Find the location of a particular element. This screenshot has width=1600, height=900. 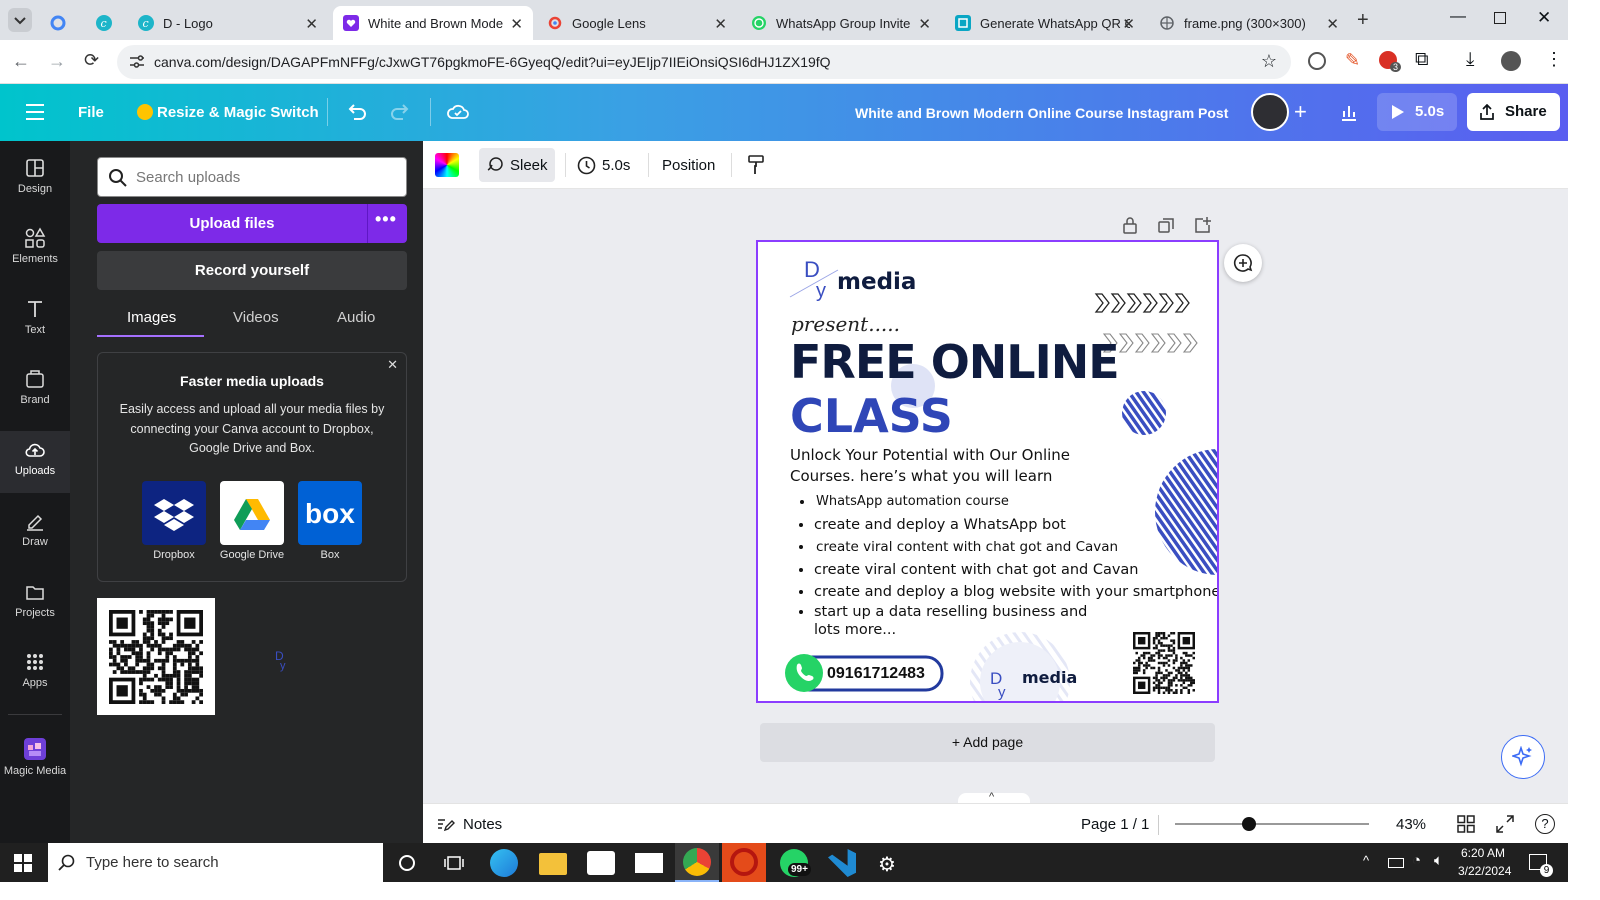

magic-assistant-button is located at coordinates (1523, 757).